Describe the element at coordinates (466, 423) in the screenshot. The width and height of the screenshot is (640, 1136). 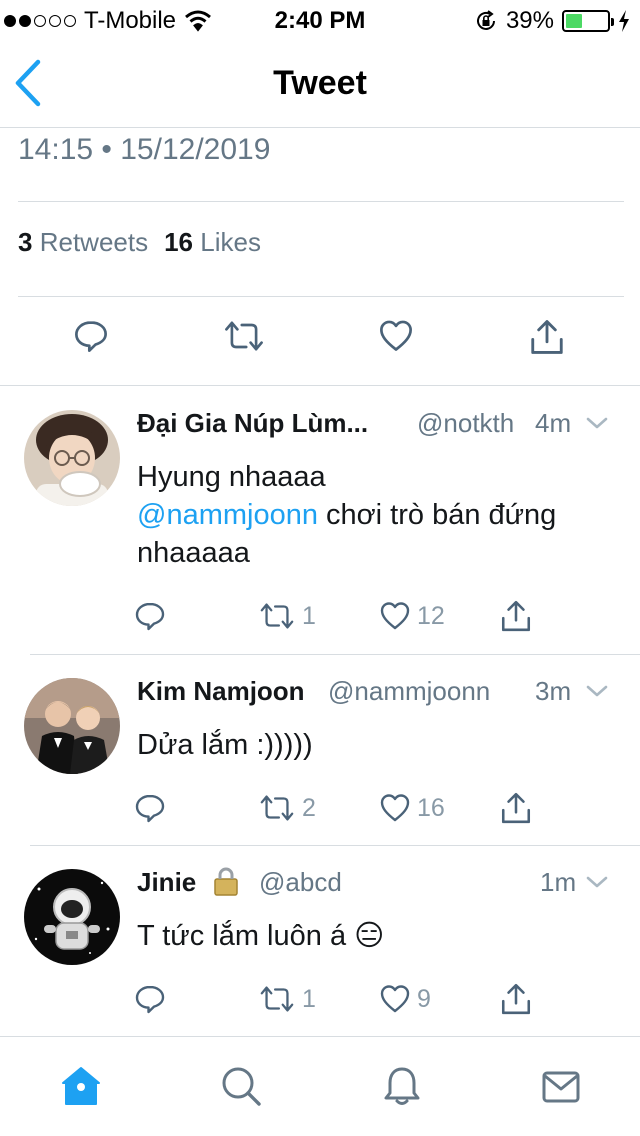
I see `reply-author-handle: @notkth` at that location.